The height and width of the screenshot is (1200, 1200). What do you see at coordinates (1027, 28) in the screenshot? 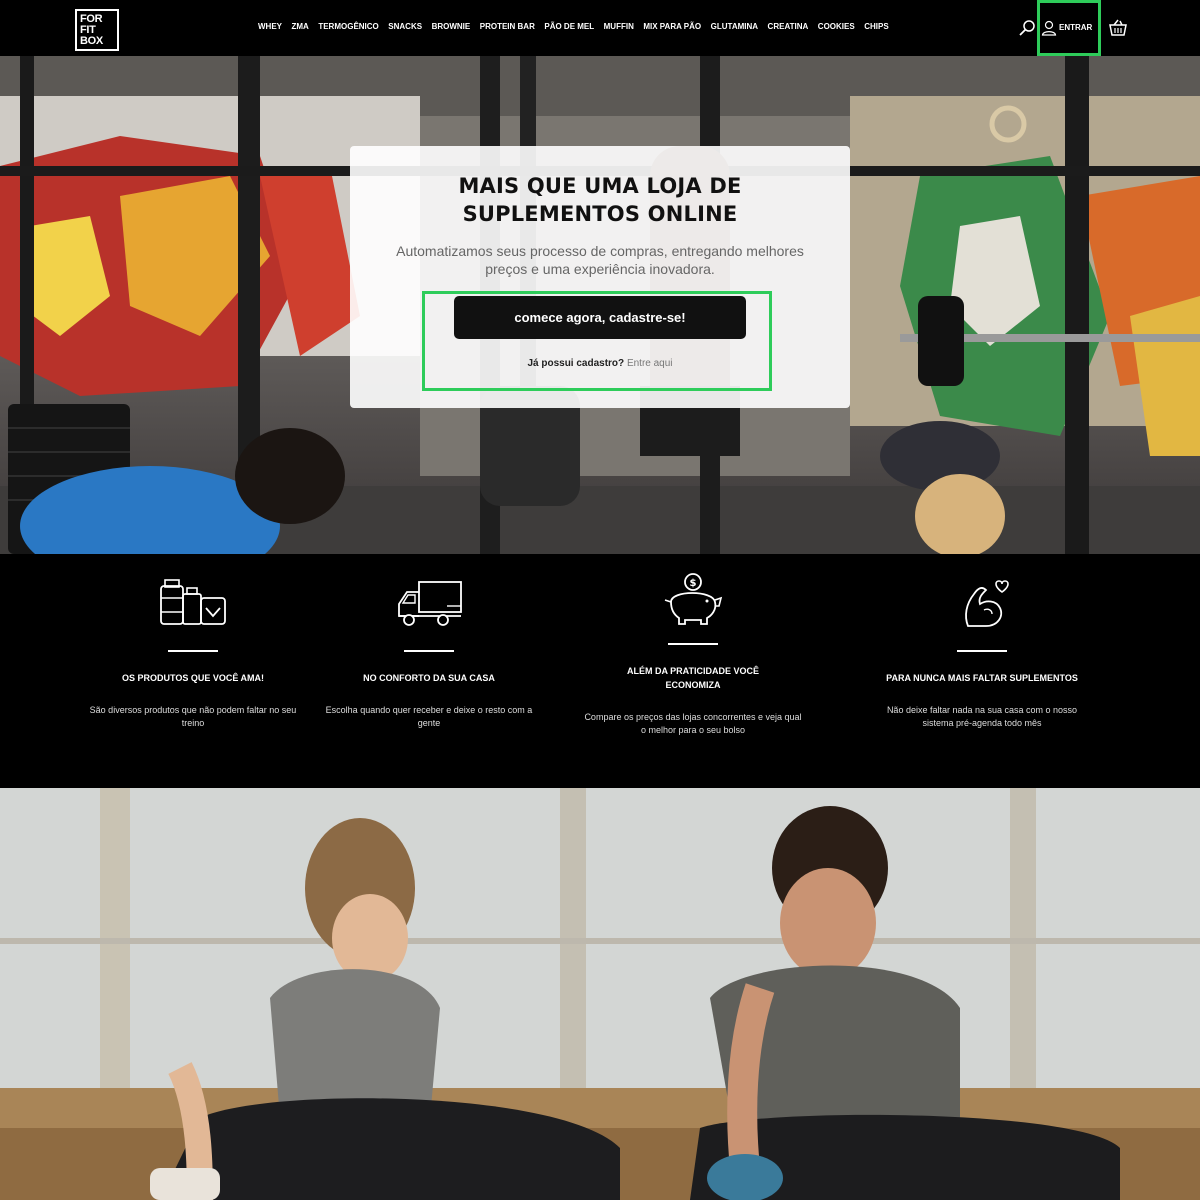
I see `search-icon` at bounding box center [1027, 28].